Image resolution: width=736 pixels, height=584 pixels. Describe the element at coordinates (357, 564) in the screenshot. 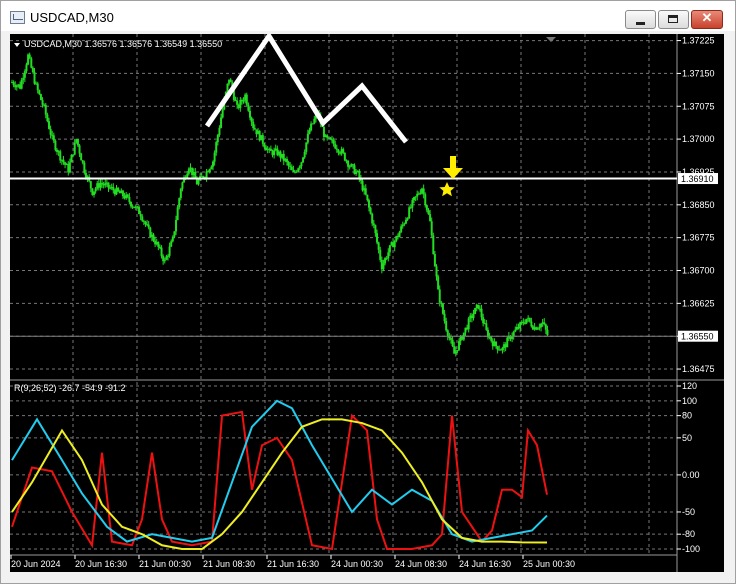

I see `time-tick-label: 24 Jun 00:30` at that location.